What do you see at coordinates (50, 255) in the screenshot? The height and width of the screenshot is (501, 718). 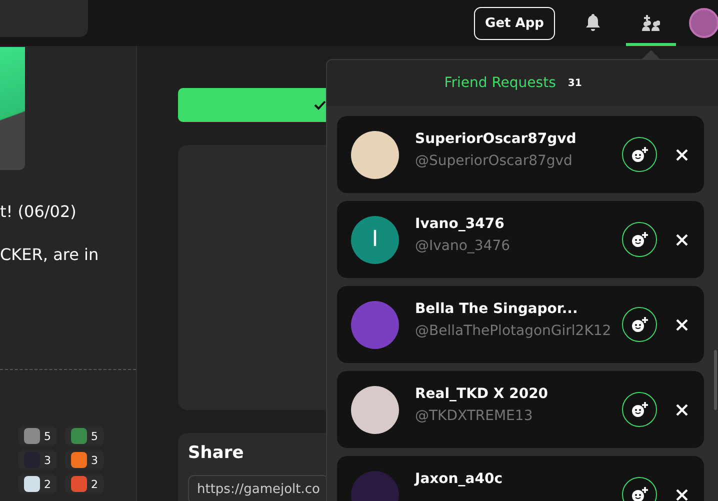 I see `post-text: CKER, are in` at bounding box center [50, 255].